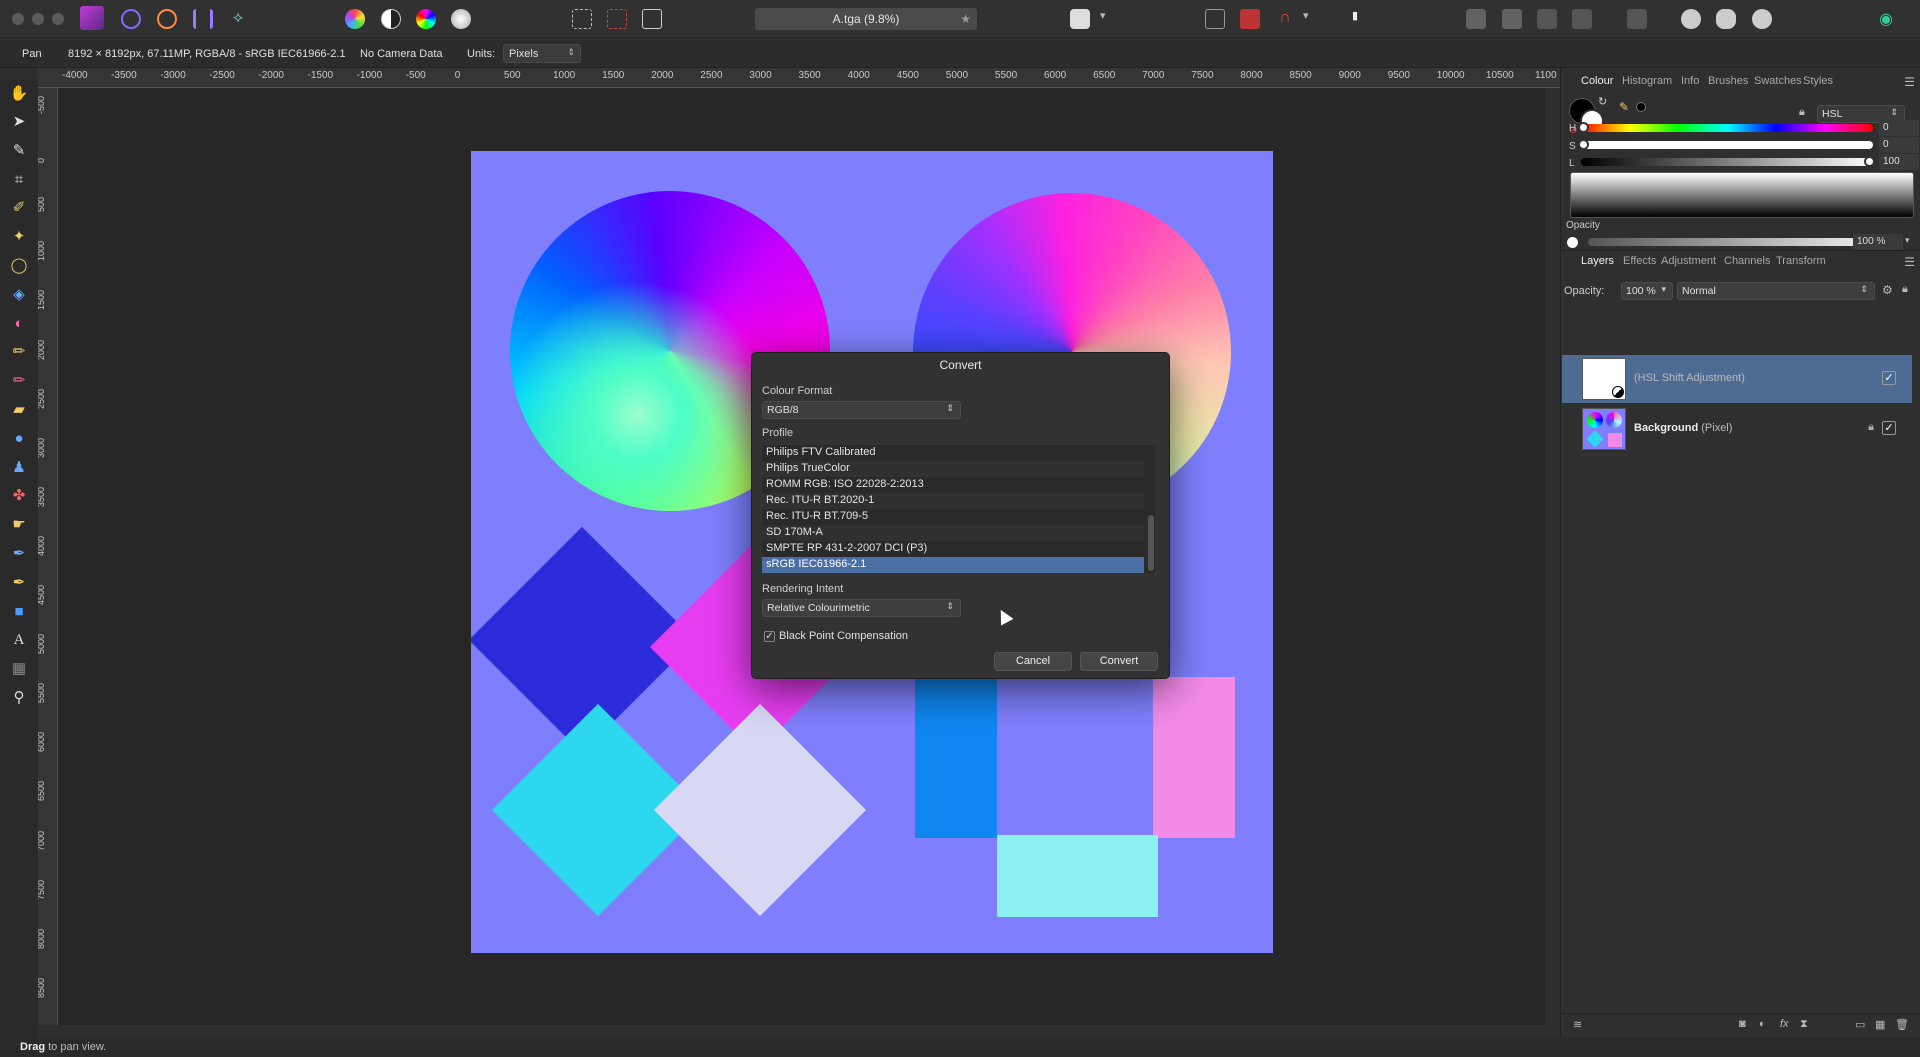 The width and height of the screenshot is (1920, 1057). I want to click on star-icon: ★, so click(965, 19).